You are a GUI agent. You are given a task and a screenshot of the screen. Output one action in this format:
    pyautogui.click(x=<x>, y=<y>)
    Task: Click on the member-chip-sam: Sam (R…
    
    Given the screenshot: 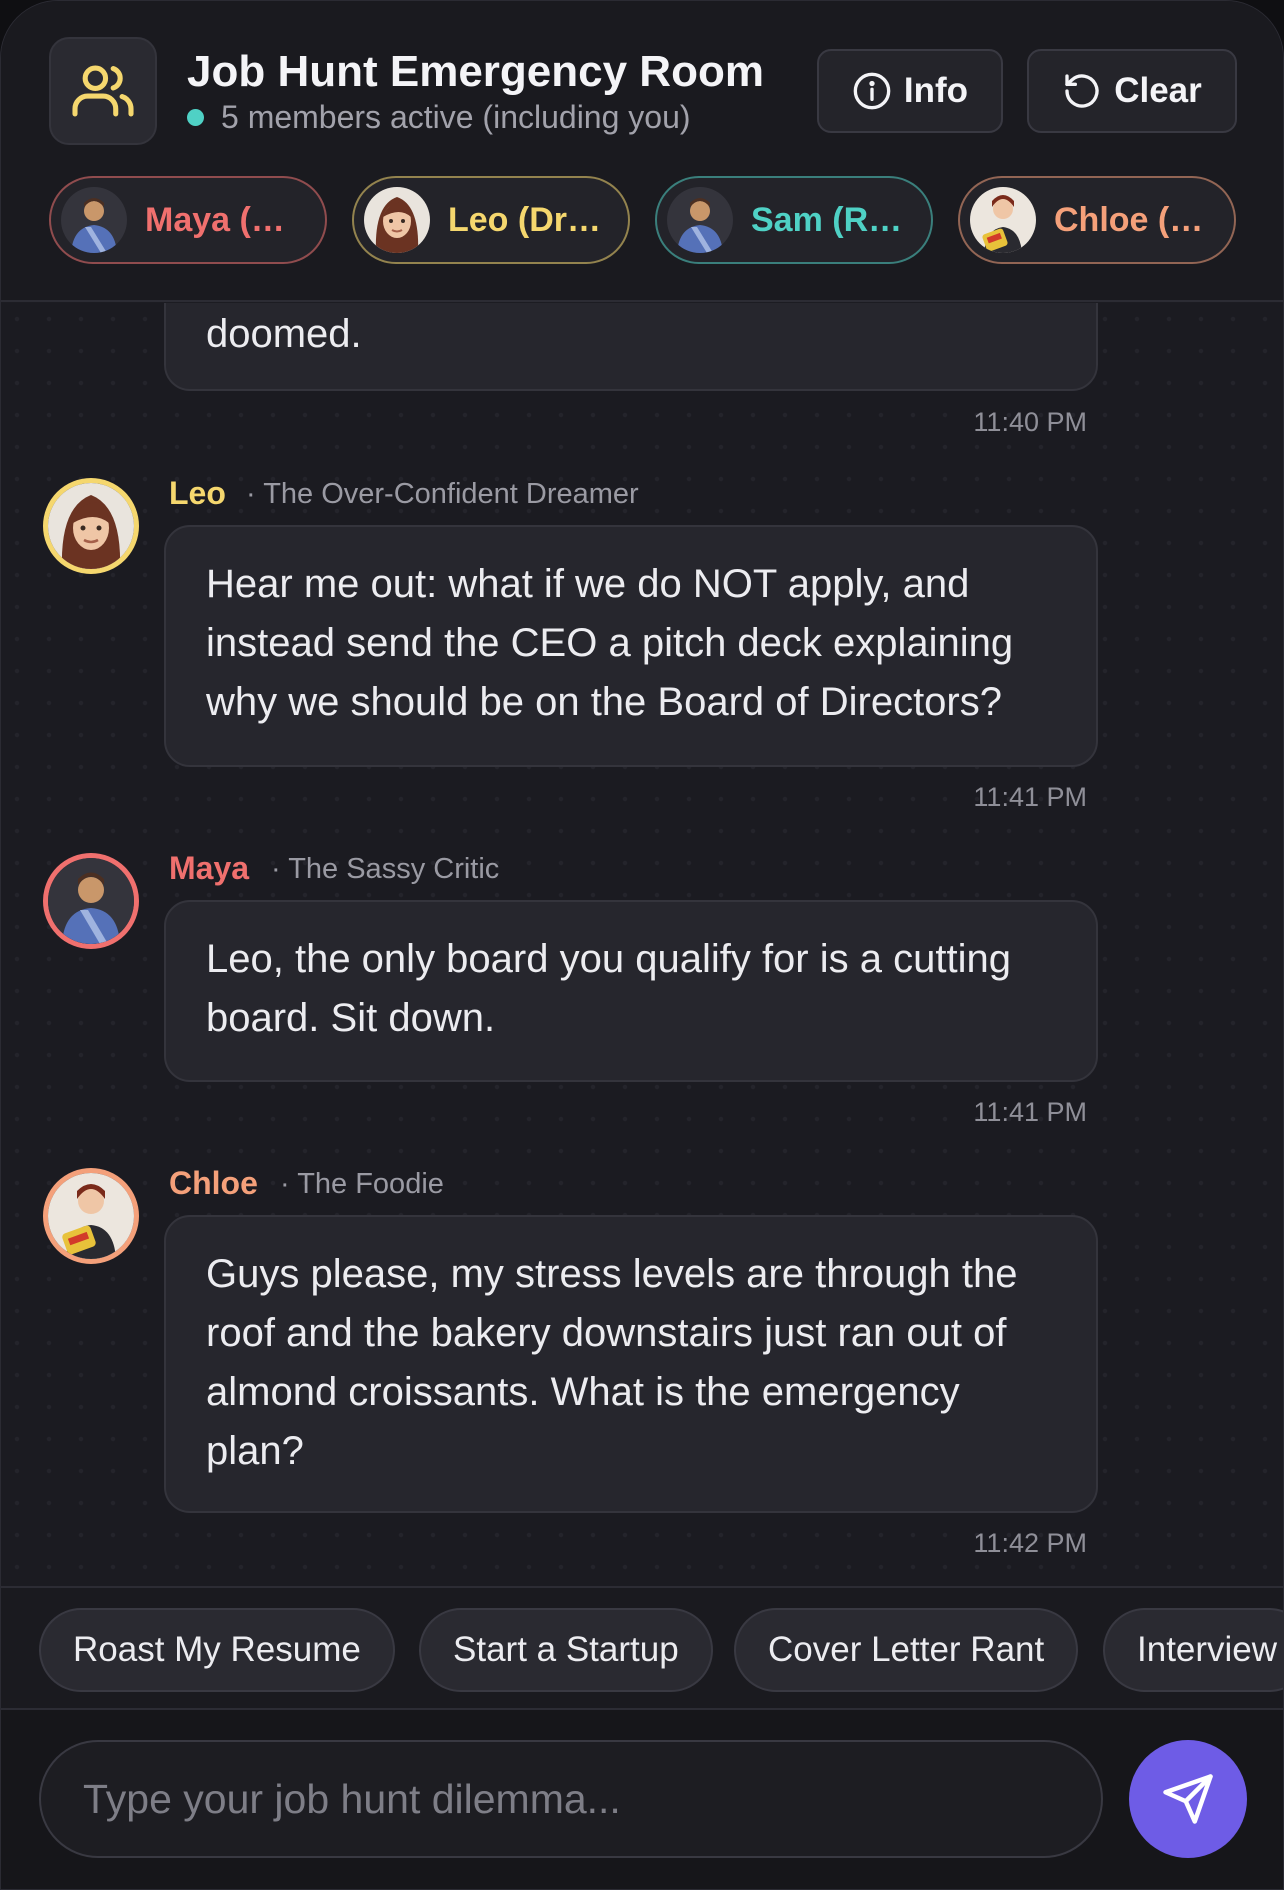 What is the action you would take?
    pyautogui.click(x=794, y=220)
    